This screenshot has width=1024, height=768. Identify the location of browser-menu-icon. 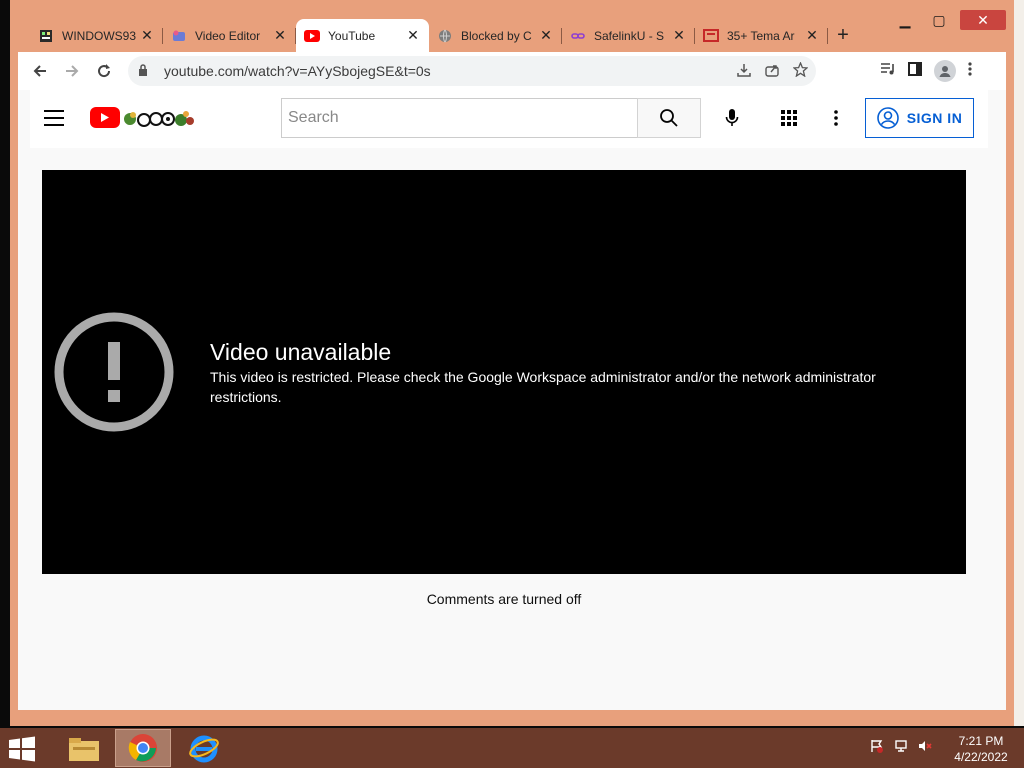
(970, 71).